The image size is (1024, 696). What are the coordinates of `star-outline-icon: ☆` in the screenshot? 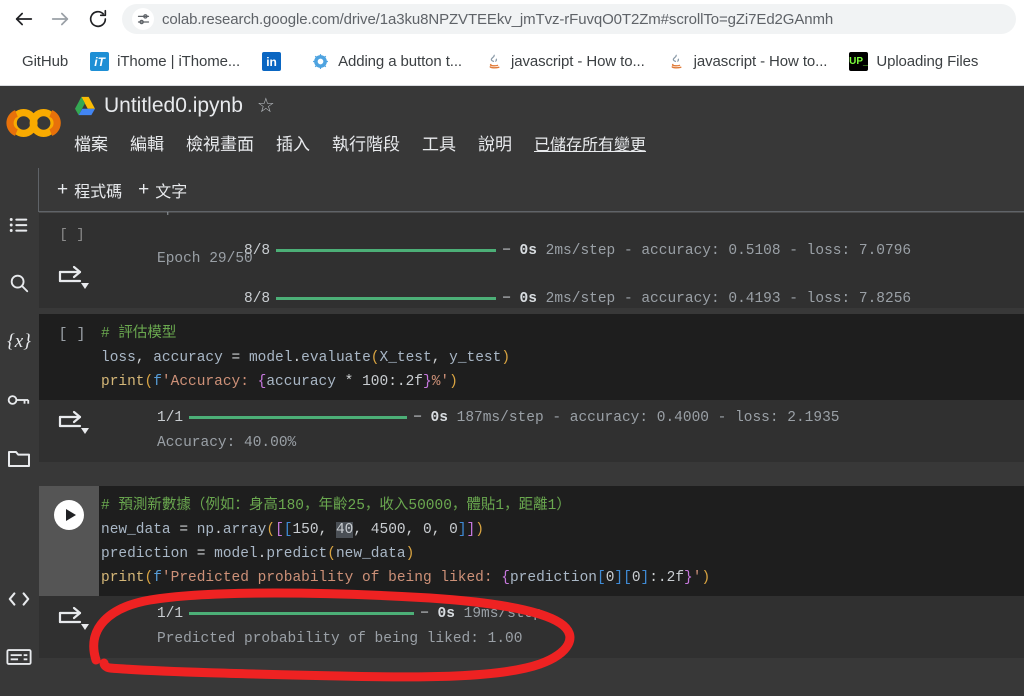 It's located at (266, 106).